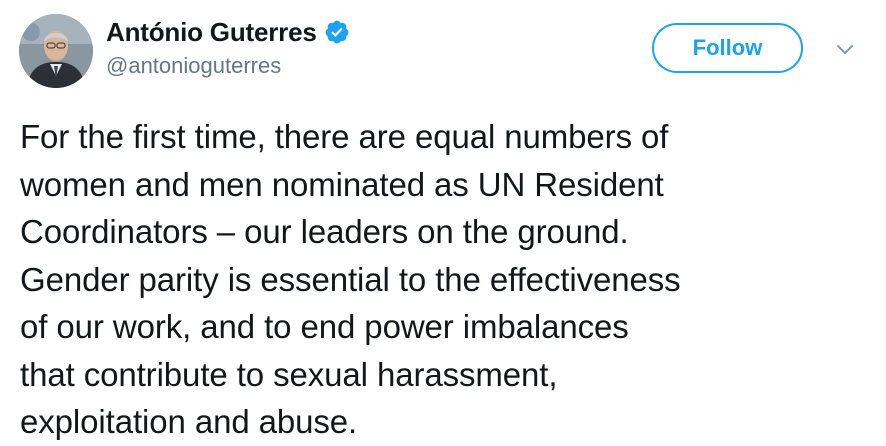 The height and width of the screenshot is (446, 886). Describe the element at coordinates (211, 32) in the screenshot. I see `display-name: António Guterres` at that location.